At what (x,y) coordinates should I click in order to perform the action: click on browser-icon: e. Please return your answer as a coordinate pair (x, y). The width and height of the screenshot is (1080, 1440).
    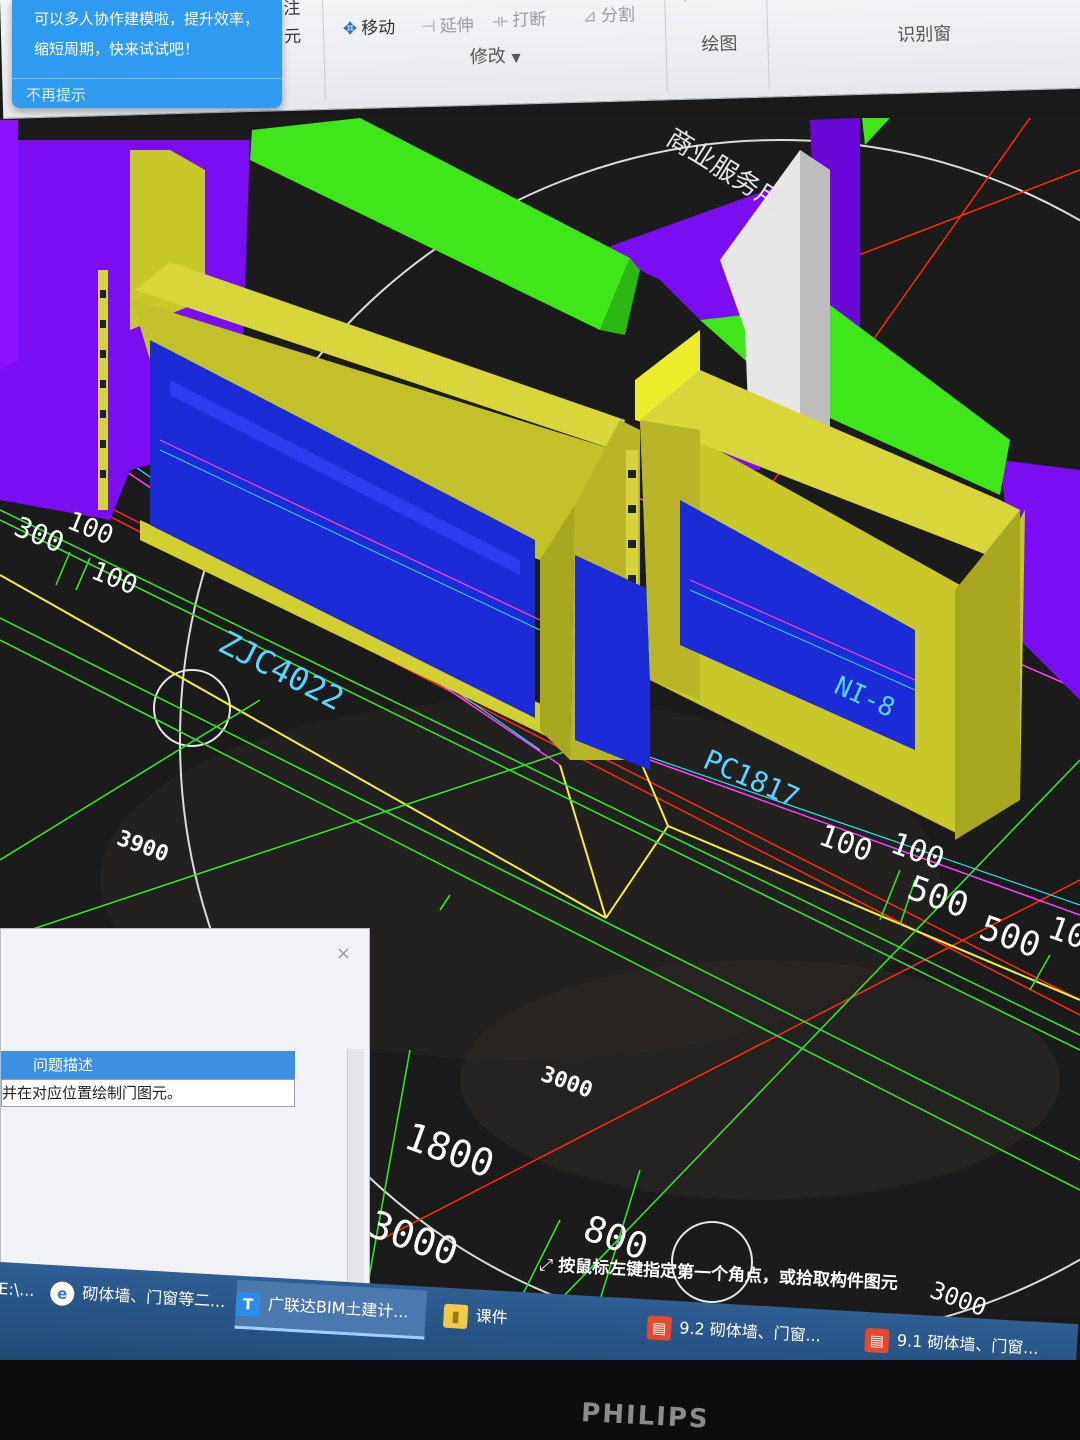
    Looking at the image, I should click on (62, 1293).